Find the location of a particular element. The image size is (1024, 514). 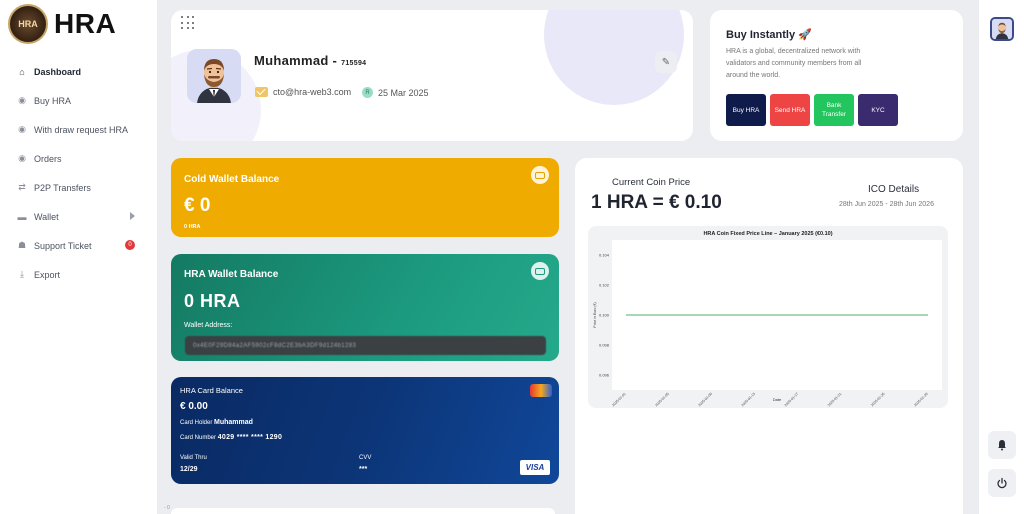

cvv-label: CVV is located at coordinates (365, 458).